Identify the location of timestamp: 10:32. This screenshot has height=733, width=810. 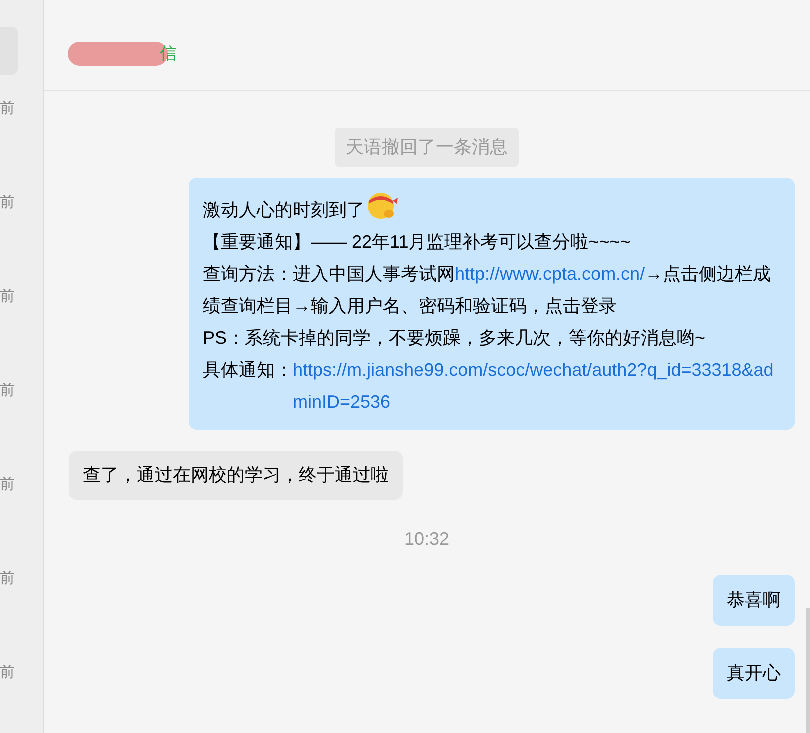
(427, 539).